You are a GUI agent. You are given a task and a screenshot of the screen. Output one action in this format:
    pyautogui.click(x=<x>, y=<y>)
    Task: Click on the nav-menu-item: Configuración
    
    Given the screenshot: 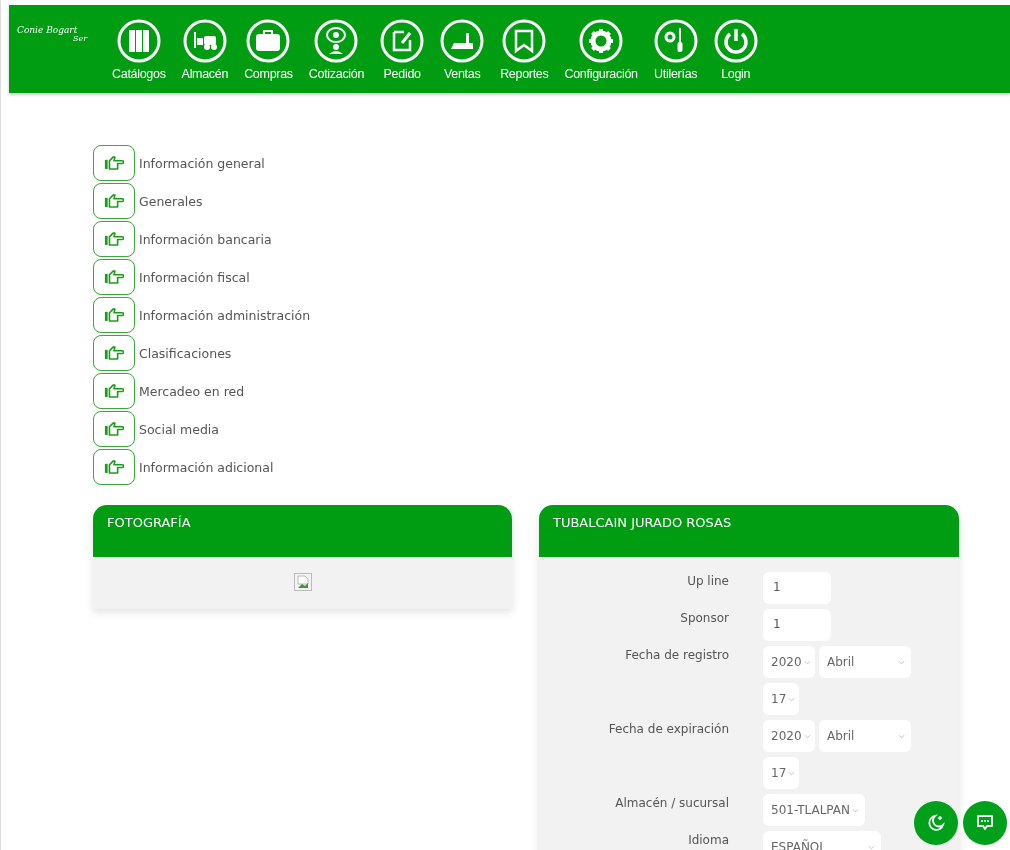 What is the action you would take?
    pyautogui.click(x=601, y=50)
    